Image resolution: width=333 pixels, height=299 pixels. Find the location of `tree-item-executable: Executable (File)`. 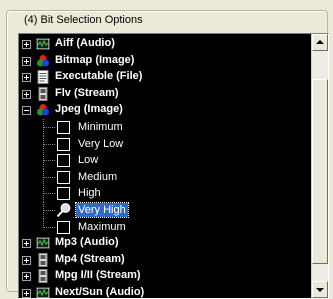

tree-item-executable: Executable (File) is located at coordinates (165, 77).